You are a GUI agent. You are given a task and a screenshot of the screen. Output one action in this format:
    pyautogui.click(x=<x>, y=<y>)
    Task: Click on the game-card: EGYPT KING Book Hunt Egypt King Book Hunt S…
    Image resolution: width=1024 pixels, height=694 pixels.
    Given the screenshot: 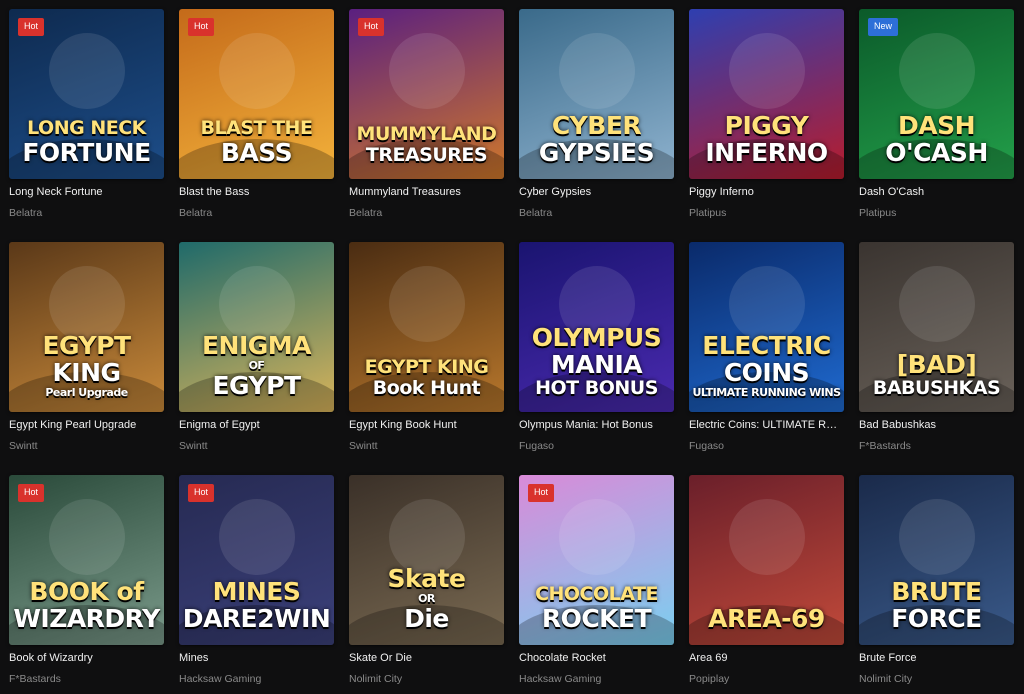 What is the action you would take?
    pyautogui.click(x=426, y=347)
    